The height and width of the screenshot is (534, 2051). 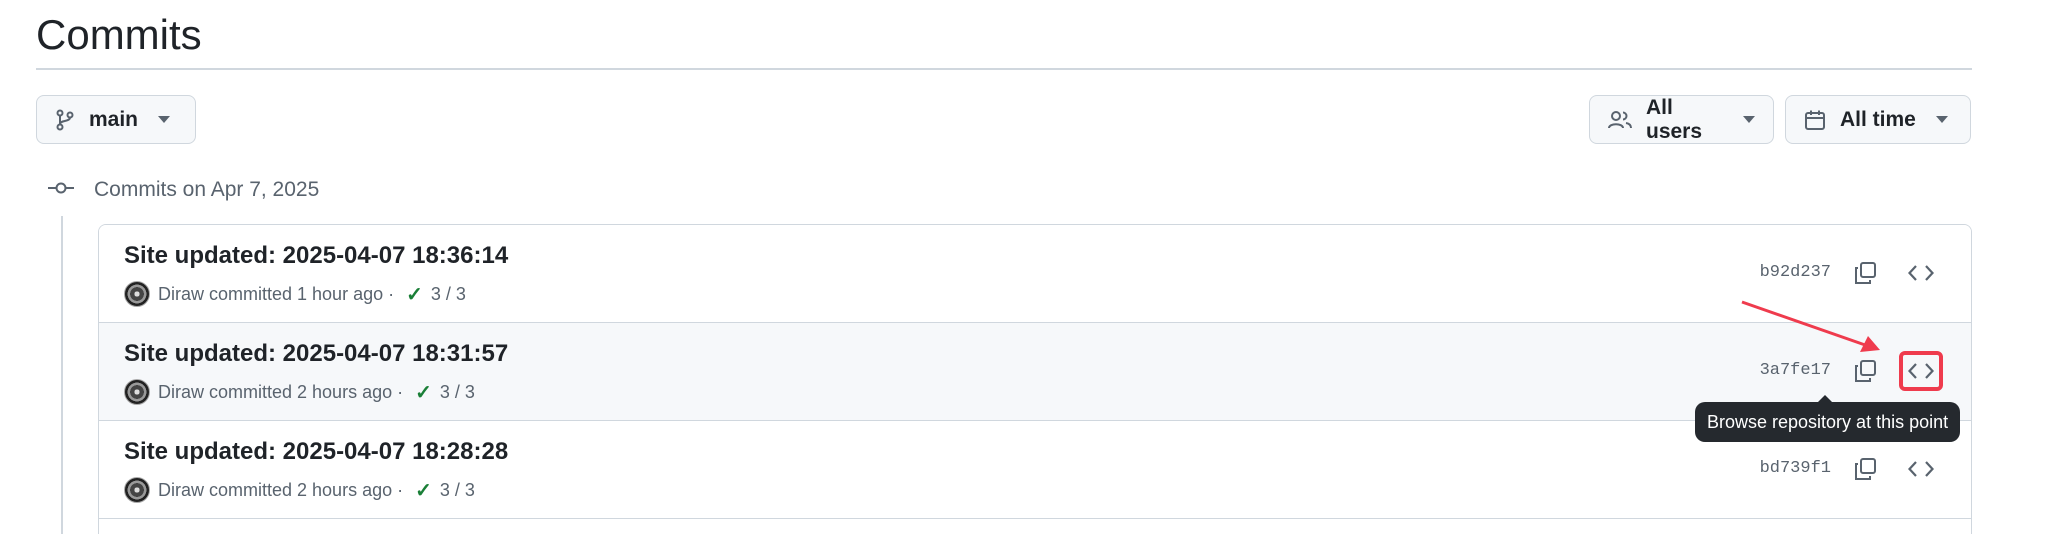 What do you see at coordinates (119, 34) in the screenshot?
I see `page-title: Commits` at bounding box center [119, 34].